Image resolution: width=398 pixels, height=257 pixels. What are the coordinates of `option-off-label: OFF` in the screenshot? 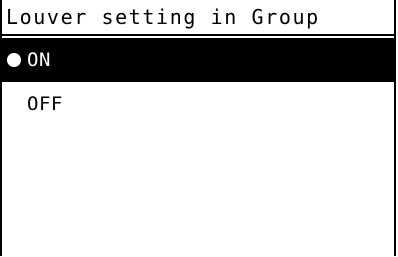 It's located at (45, 103).